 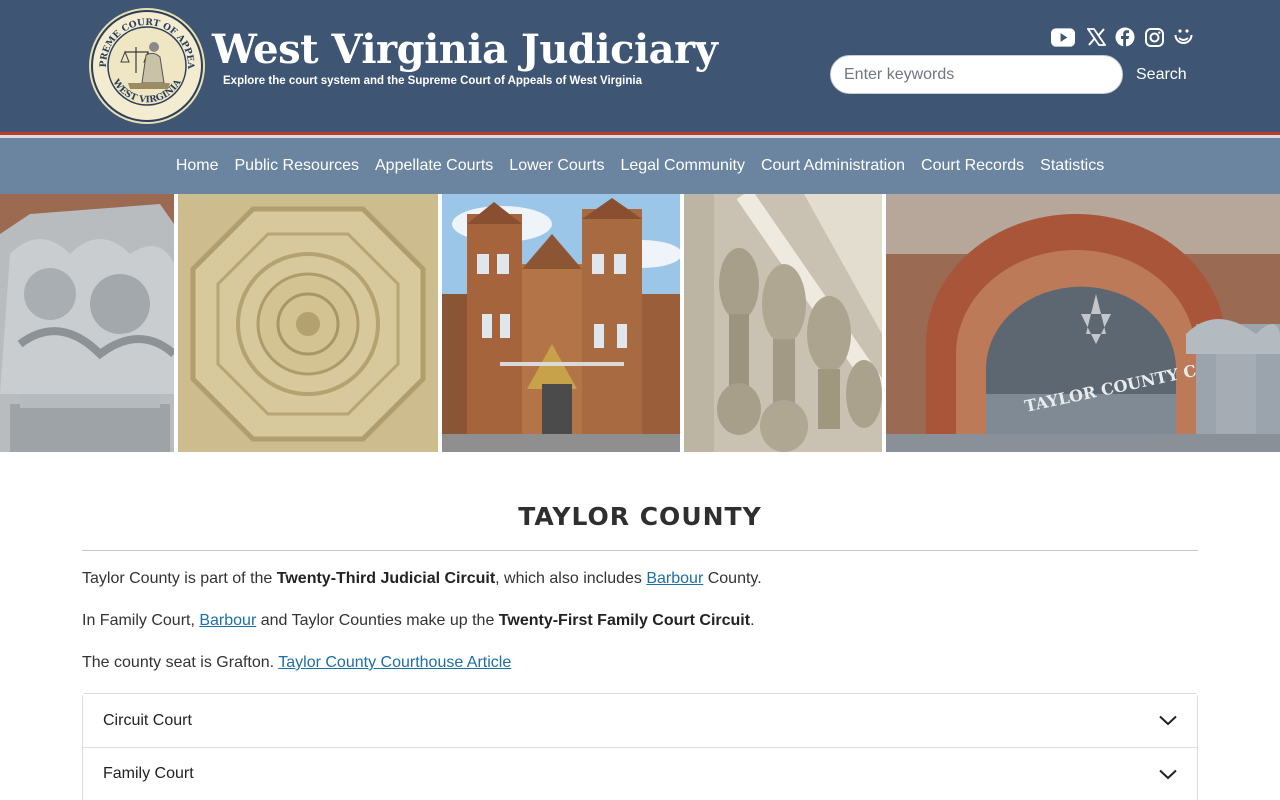 I want to click on nav-item-public-resources: Public Resources, so click(x=297, y=166).